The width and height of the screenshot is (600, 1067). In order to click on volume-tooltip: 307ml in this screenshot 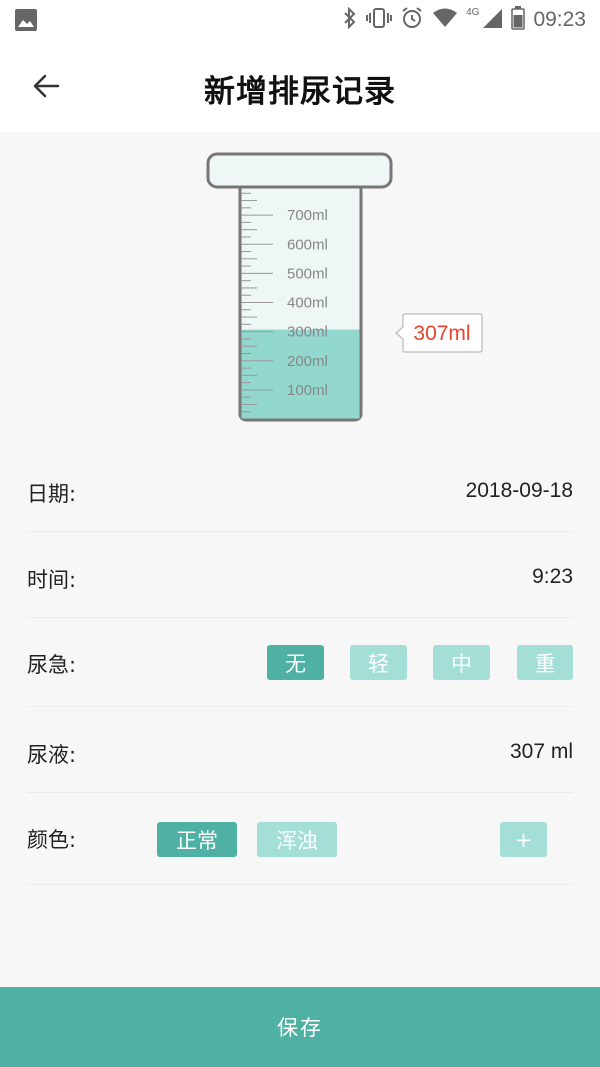, I will do `click(439, 333)`.